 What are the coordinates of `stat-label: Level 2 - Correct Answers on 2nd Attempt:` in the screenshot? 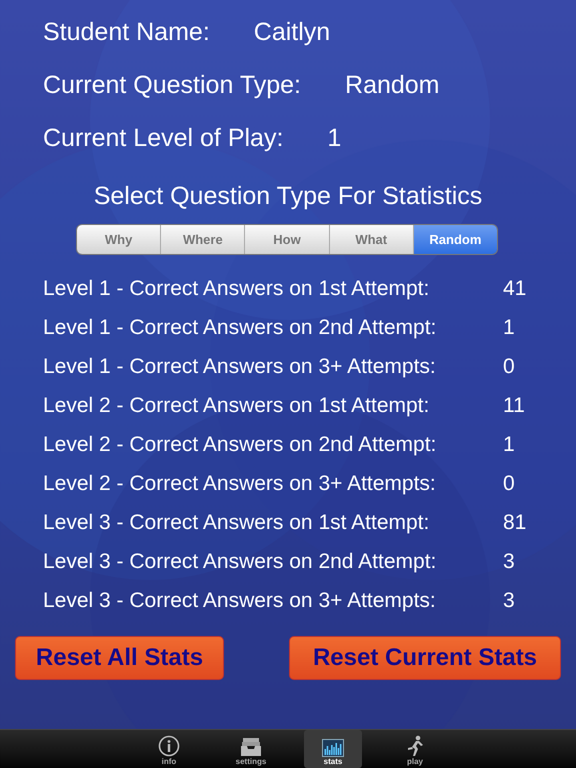 It's located at (240, 444).